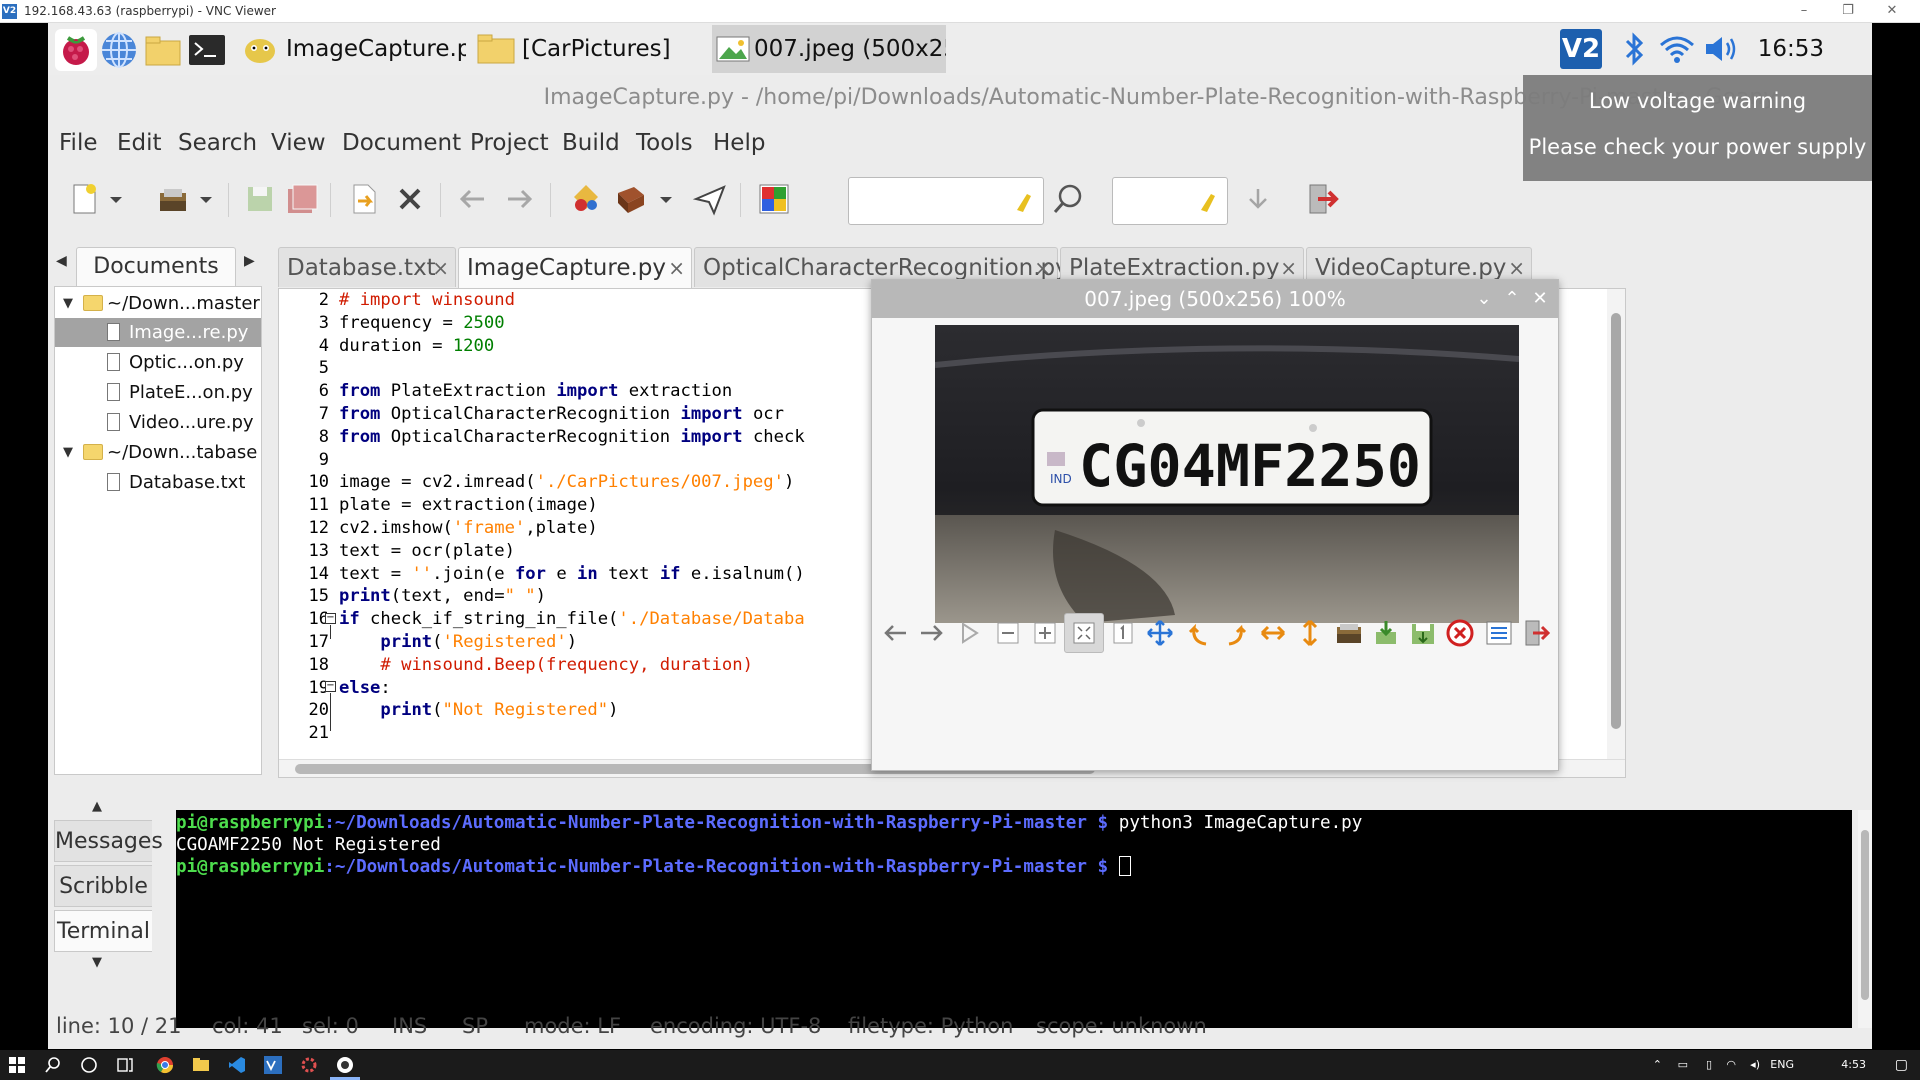 This screenshot has height=1080, width=1920. What do you see at coordinates (1084, 633) in the screenshot?
I see `fit-to-window-icon` at bounding box center [1084, 633].